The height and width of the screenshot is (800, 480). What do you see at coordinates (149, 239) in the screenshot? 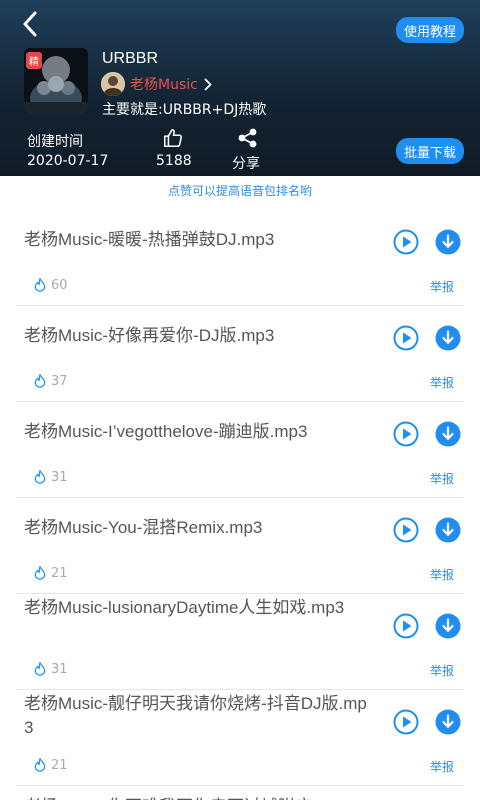
I see `audio-title: 老杨Music-暖暖-热播弹鼓DJ.mp3` at bounding box center [149, 239].